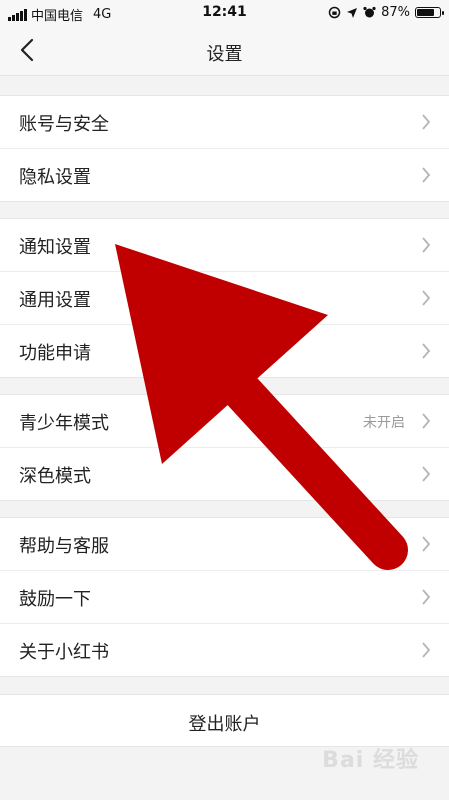 The height and width of the screenshot is (800, 449). I want to click on logout-button: 登出账户, so click(224, 720).